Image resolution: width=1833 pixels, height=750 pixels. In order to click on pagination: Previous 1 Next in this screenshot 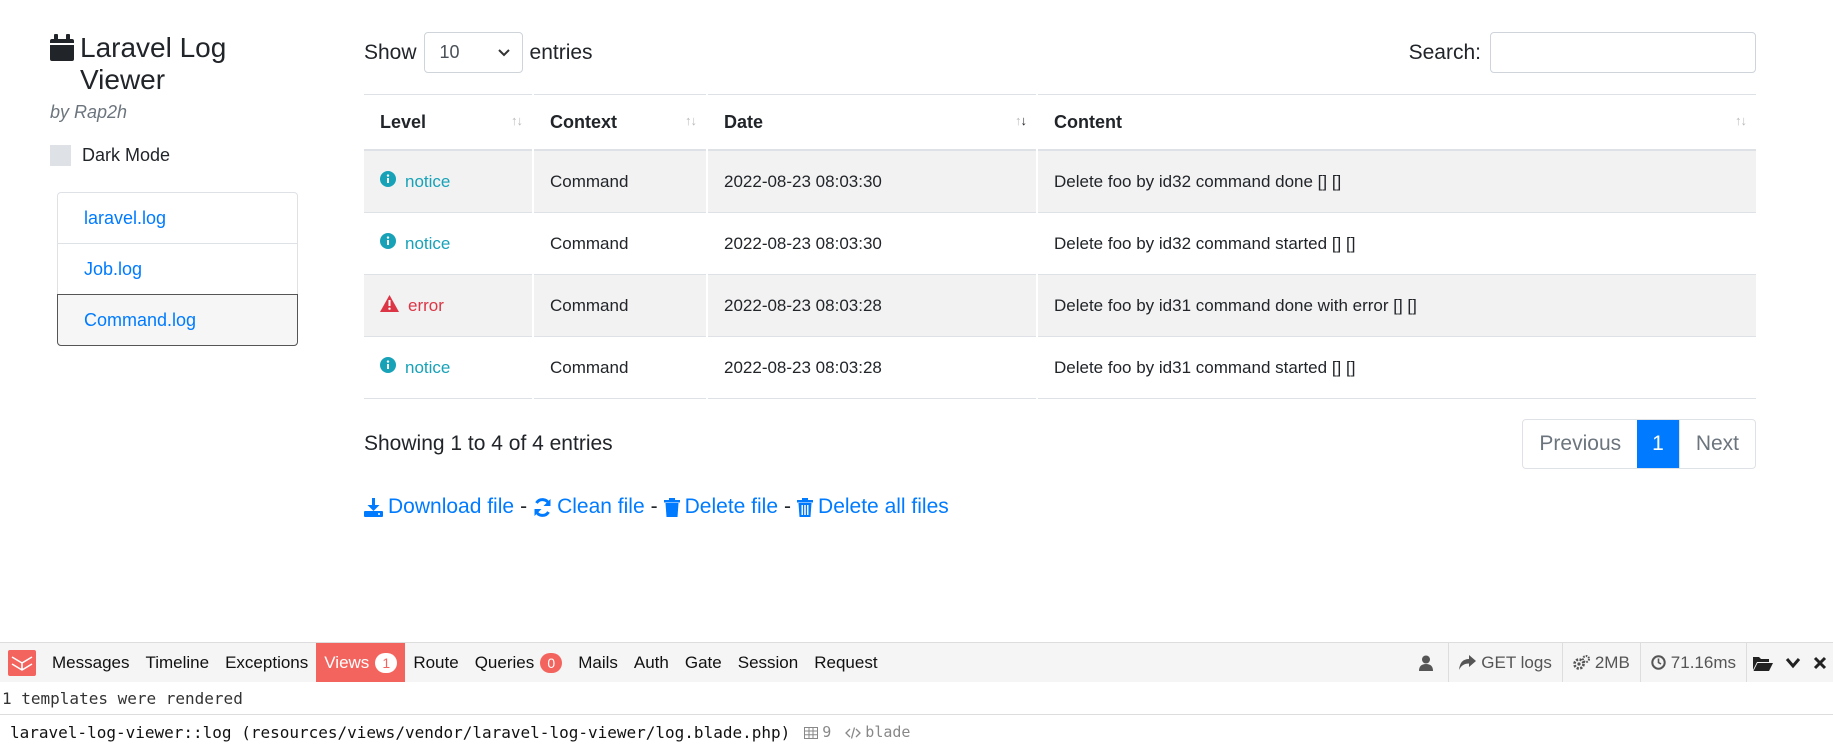, I will do `click(1639, 444)`.